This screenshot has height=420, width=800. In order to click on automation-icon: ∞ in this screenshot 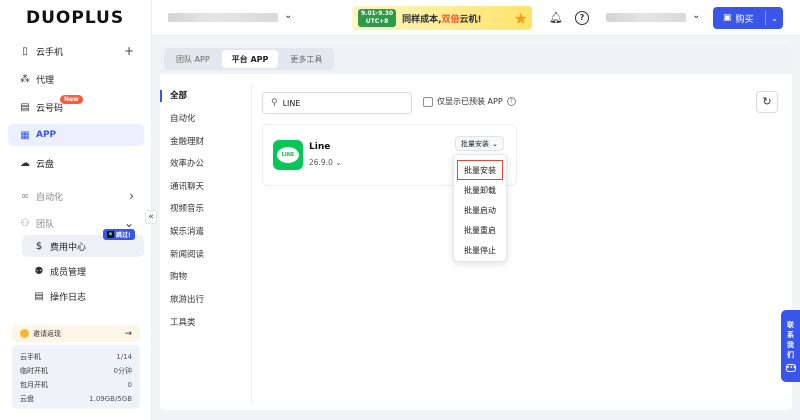, I will do `click(25, 196)`.